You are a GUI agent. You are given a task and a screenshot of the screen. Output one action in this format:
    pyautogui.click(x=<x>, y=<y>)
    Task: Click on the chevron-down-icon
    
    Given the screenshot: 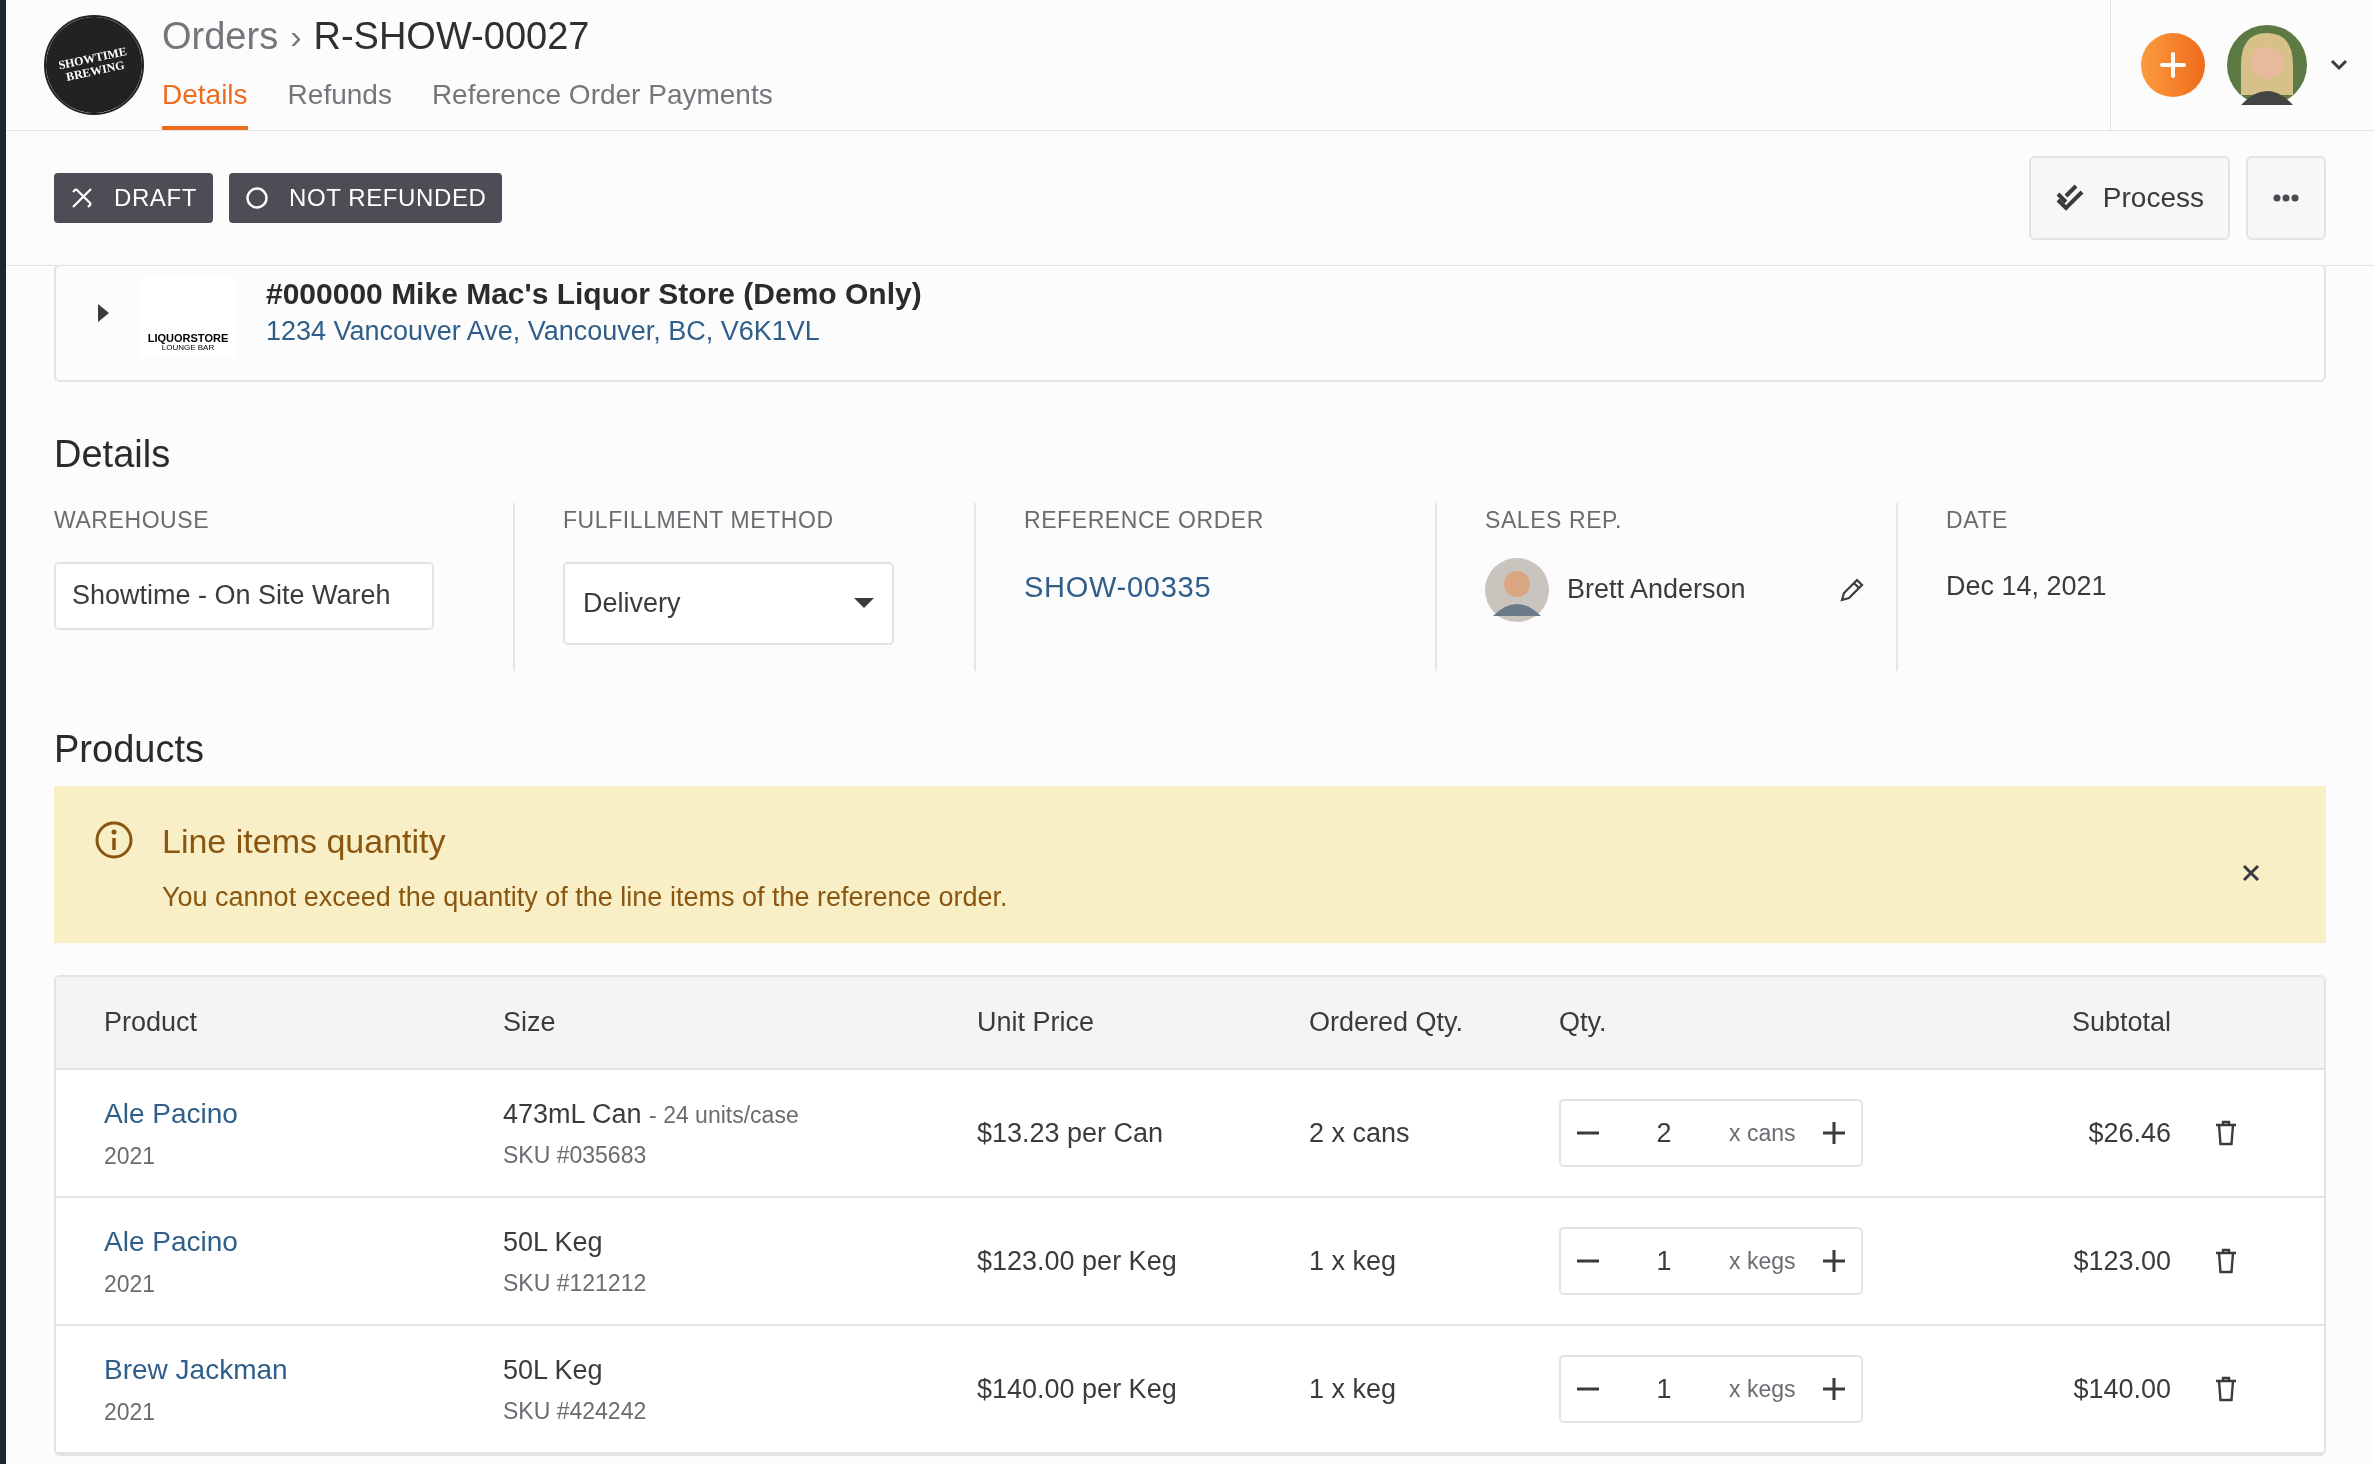 What is the action you would take?
    pyautogui.click(x=2339, y=65)
    